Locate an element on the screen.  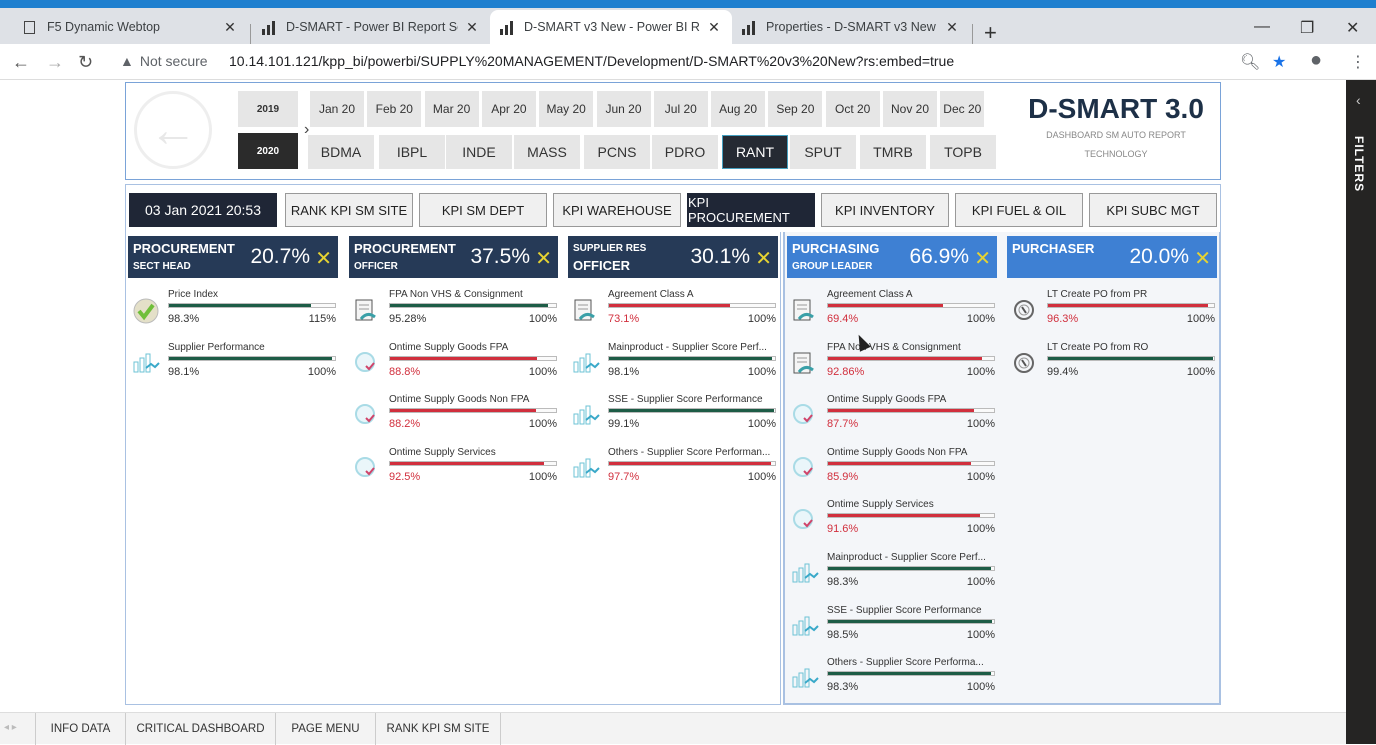
site-button-topb: TOPB is located at coordinates (963, 152).